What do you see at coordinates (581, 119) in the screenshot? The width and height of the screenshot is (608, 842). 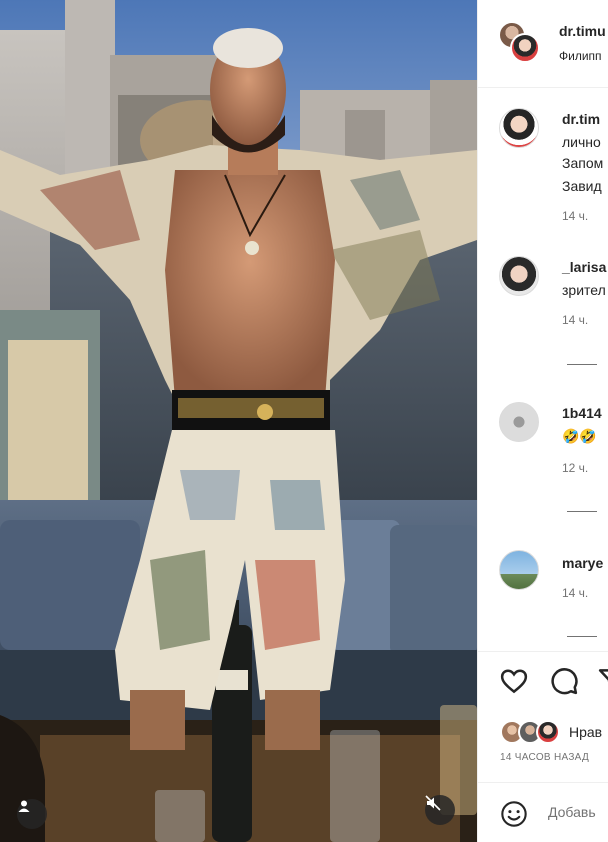 I see `comment-username: dr.tim` at bounding box center [581, 119].